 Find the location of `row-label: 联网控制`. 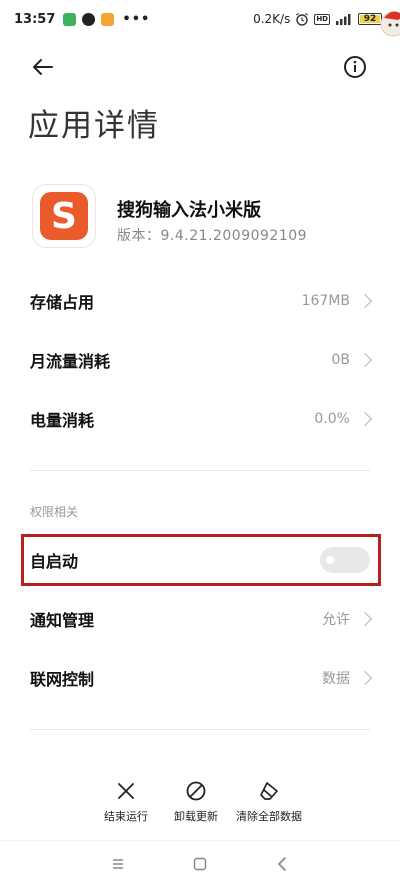

row-label: 联网控制 is located at coordinates (62, 679).